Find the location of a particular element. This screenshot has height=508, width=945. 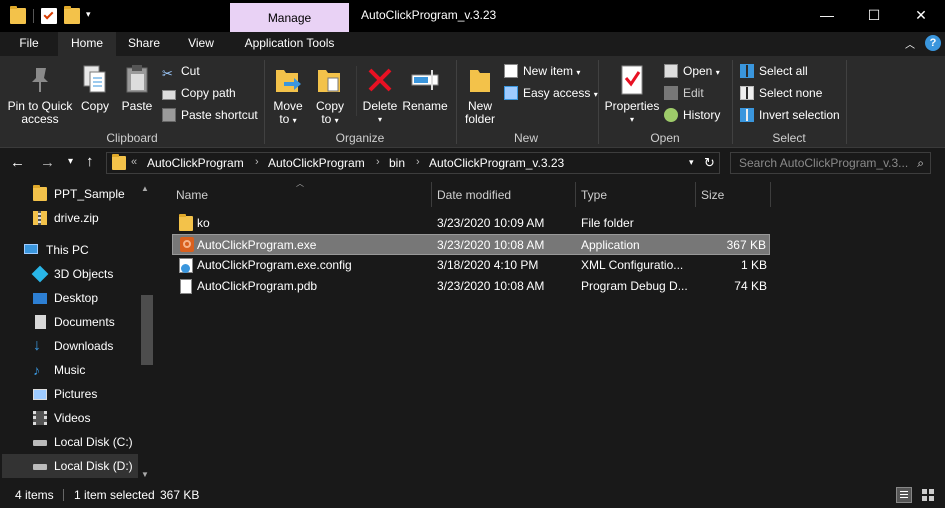

invert-selection-button: Invert selection is located at coordinates (795, 116).